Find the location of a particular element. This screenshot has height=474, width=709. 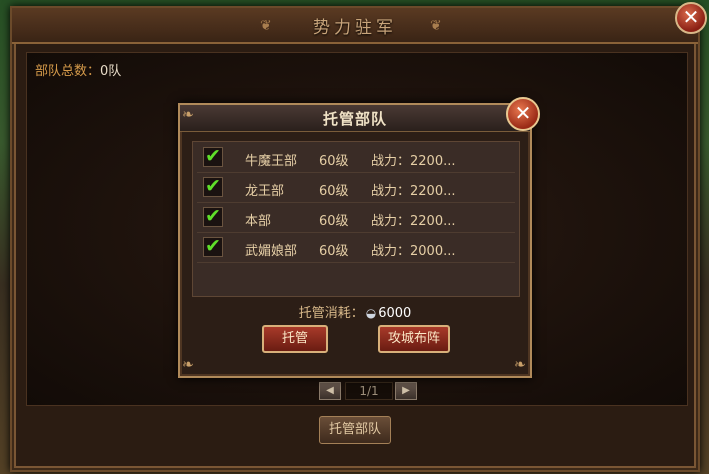

troop-count-value: 0队 is located at coordinates (111, 71).